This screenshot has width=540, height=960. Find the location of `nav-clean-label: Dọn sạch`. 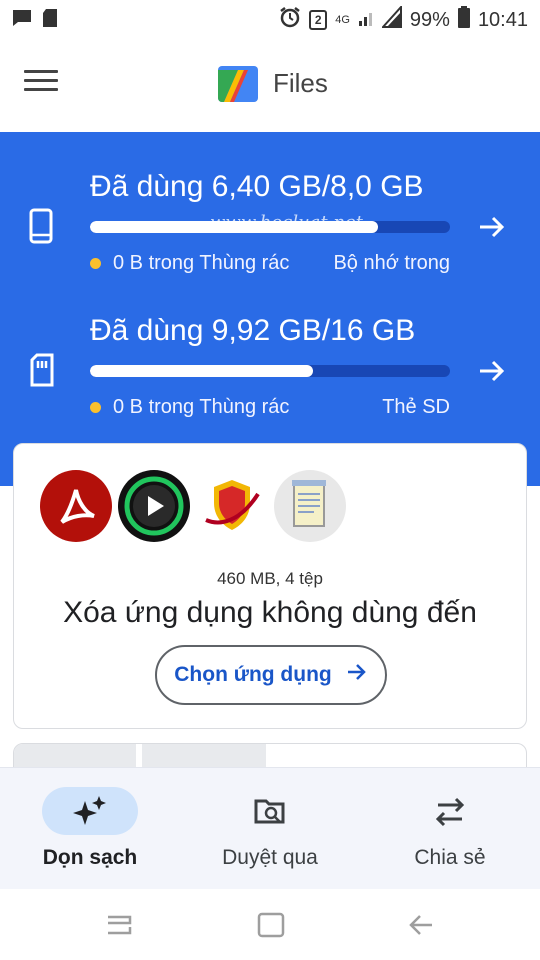

nav-clean-label: Dọn sạch is located at coordinates (90, 857).